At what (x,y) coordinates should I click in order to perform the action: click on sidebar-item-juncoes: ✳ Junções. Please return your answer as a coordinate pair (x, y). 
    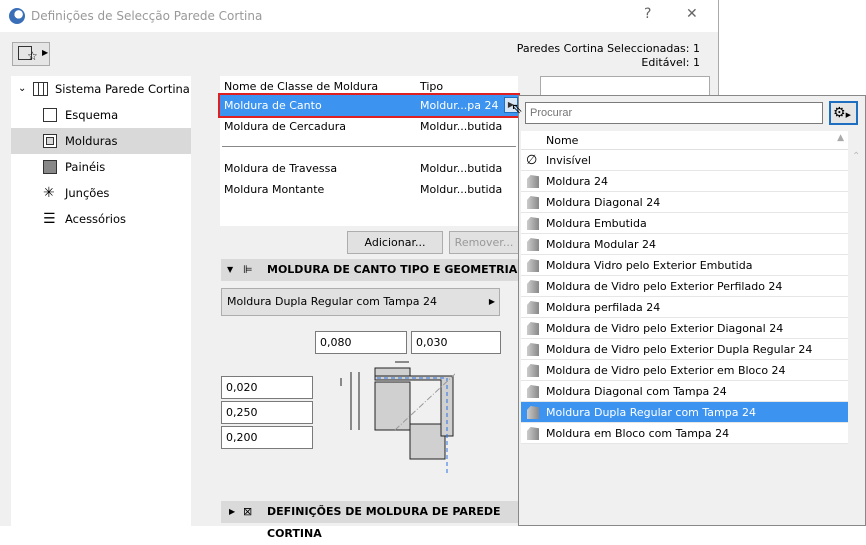
    Looking at the image, I should click on (101, 193).